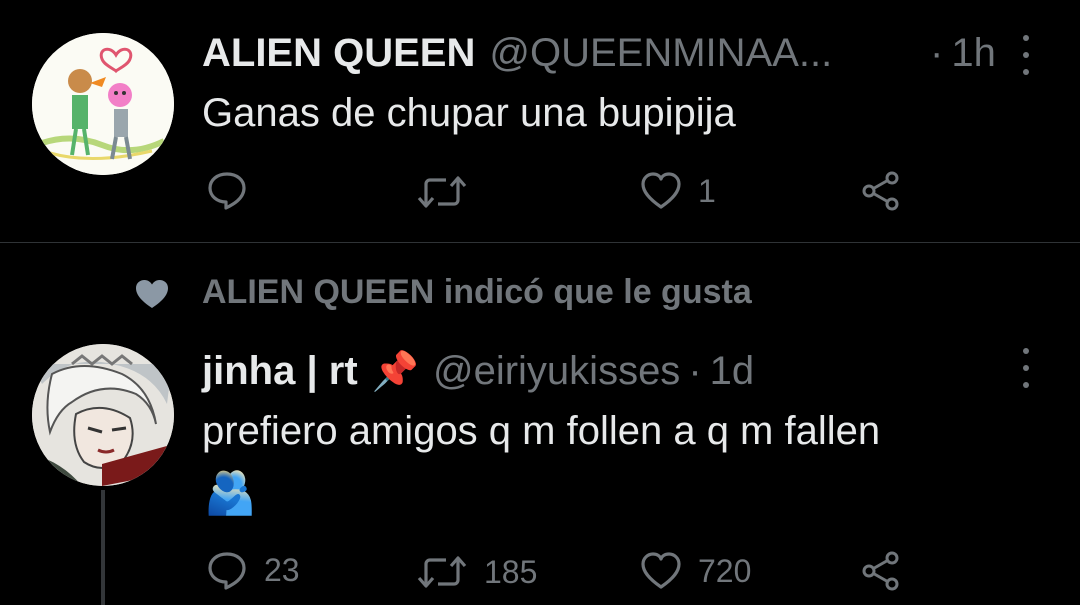  Describe the element at coordinates (282, 569) in the screenshot. I see `reply-count: 23` at that location.